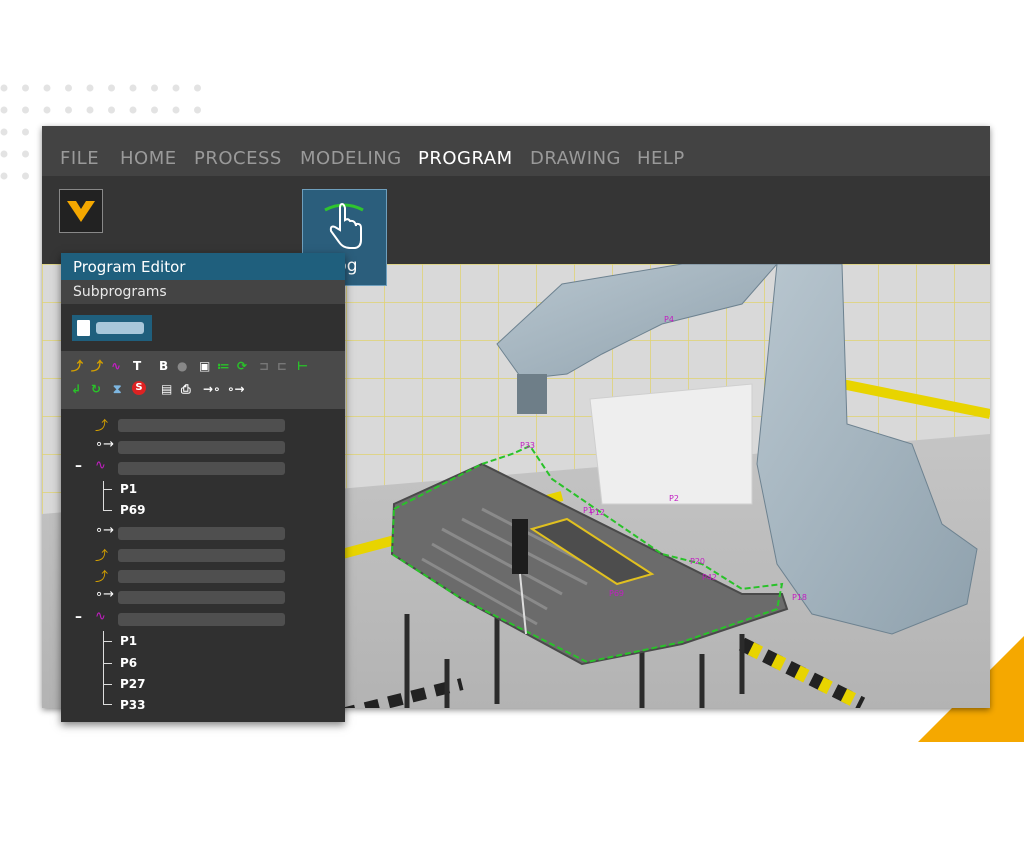  Describe the element at coordinates (204, 366) in the screenshot. I see `insert-block-icon: ▣` at that location.